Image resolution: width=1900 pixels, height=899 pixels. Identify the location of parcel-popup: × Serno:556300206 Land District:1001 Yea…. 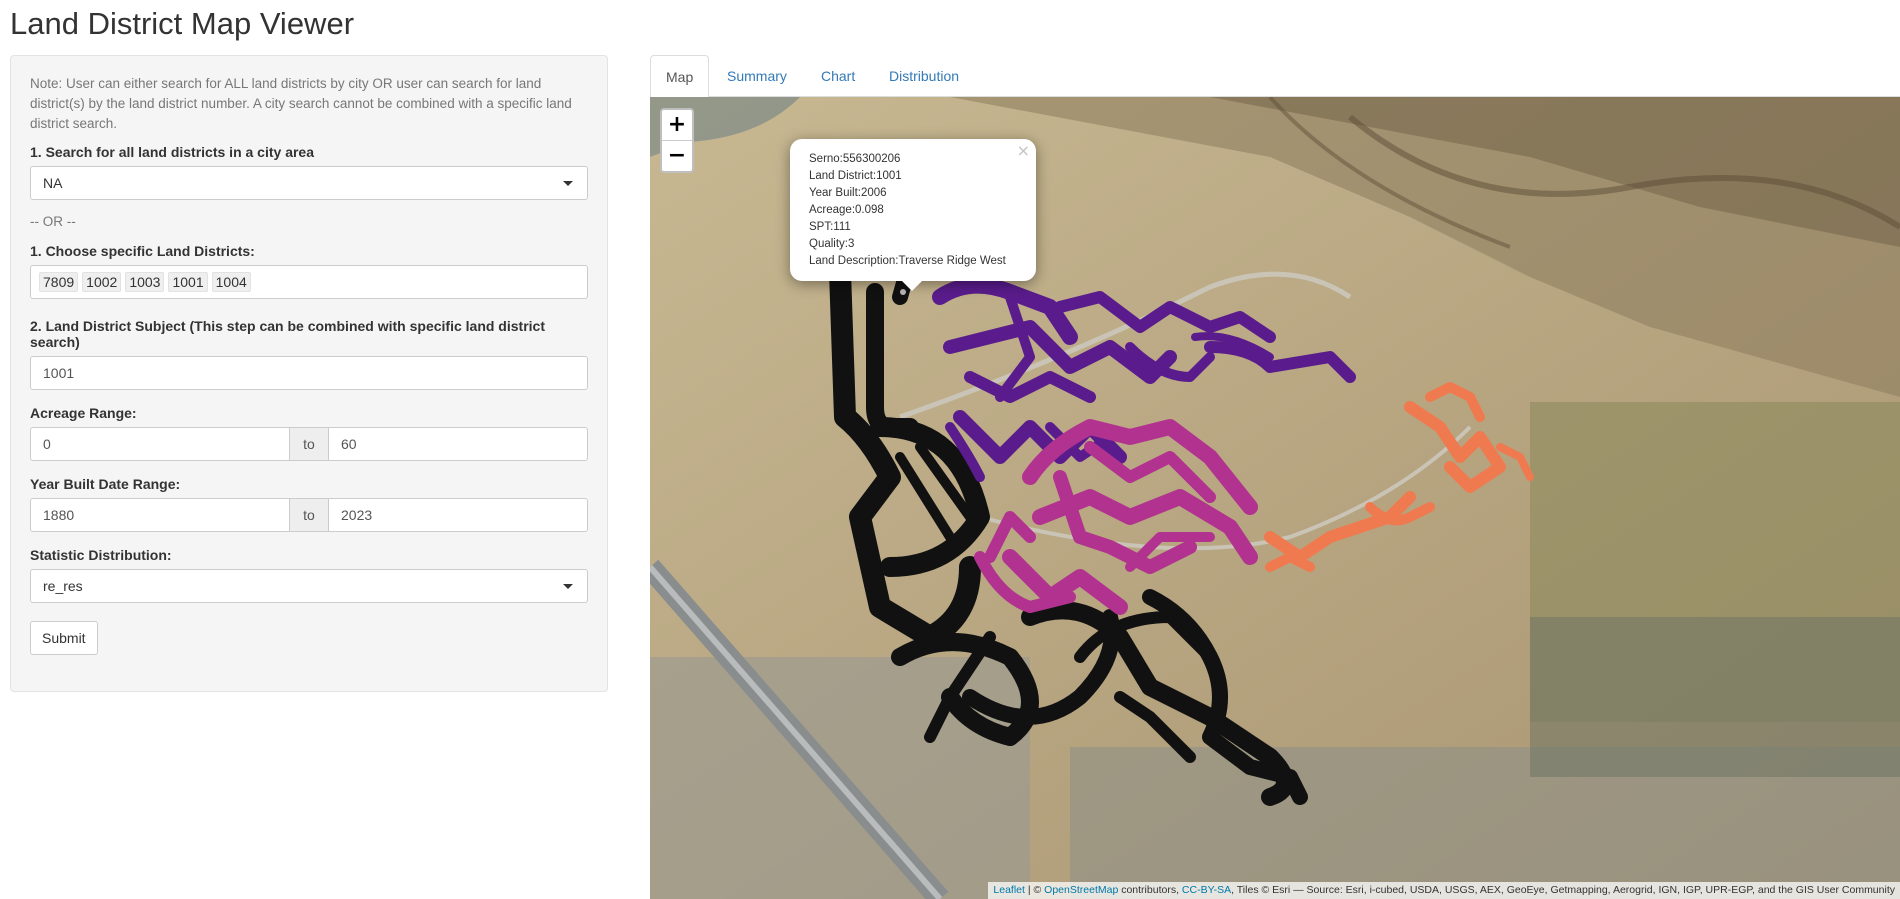
(913, 215).